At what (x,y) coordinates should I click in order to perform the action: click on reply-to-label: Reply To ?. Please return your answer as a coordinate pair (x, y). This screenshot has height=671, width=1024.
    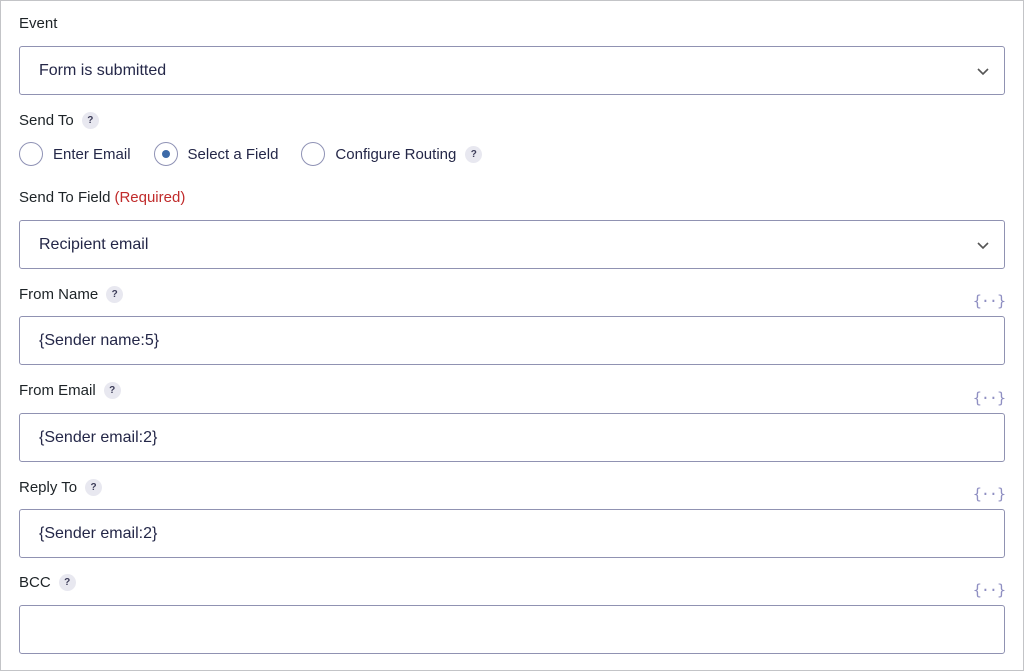
    Looking at the image, I should click on (61, 487).